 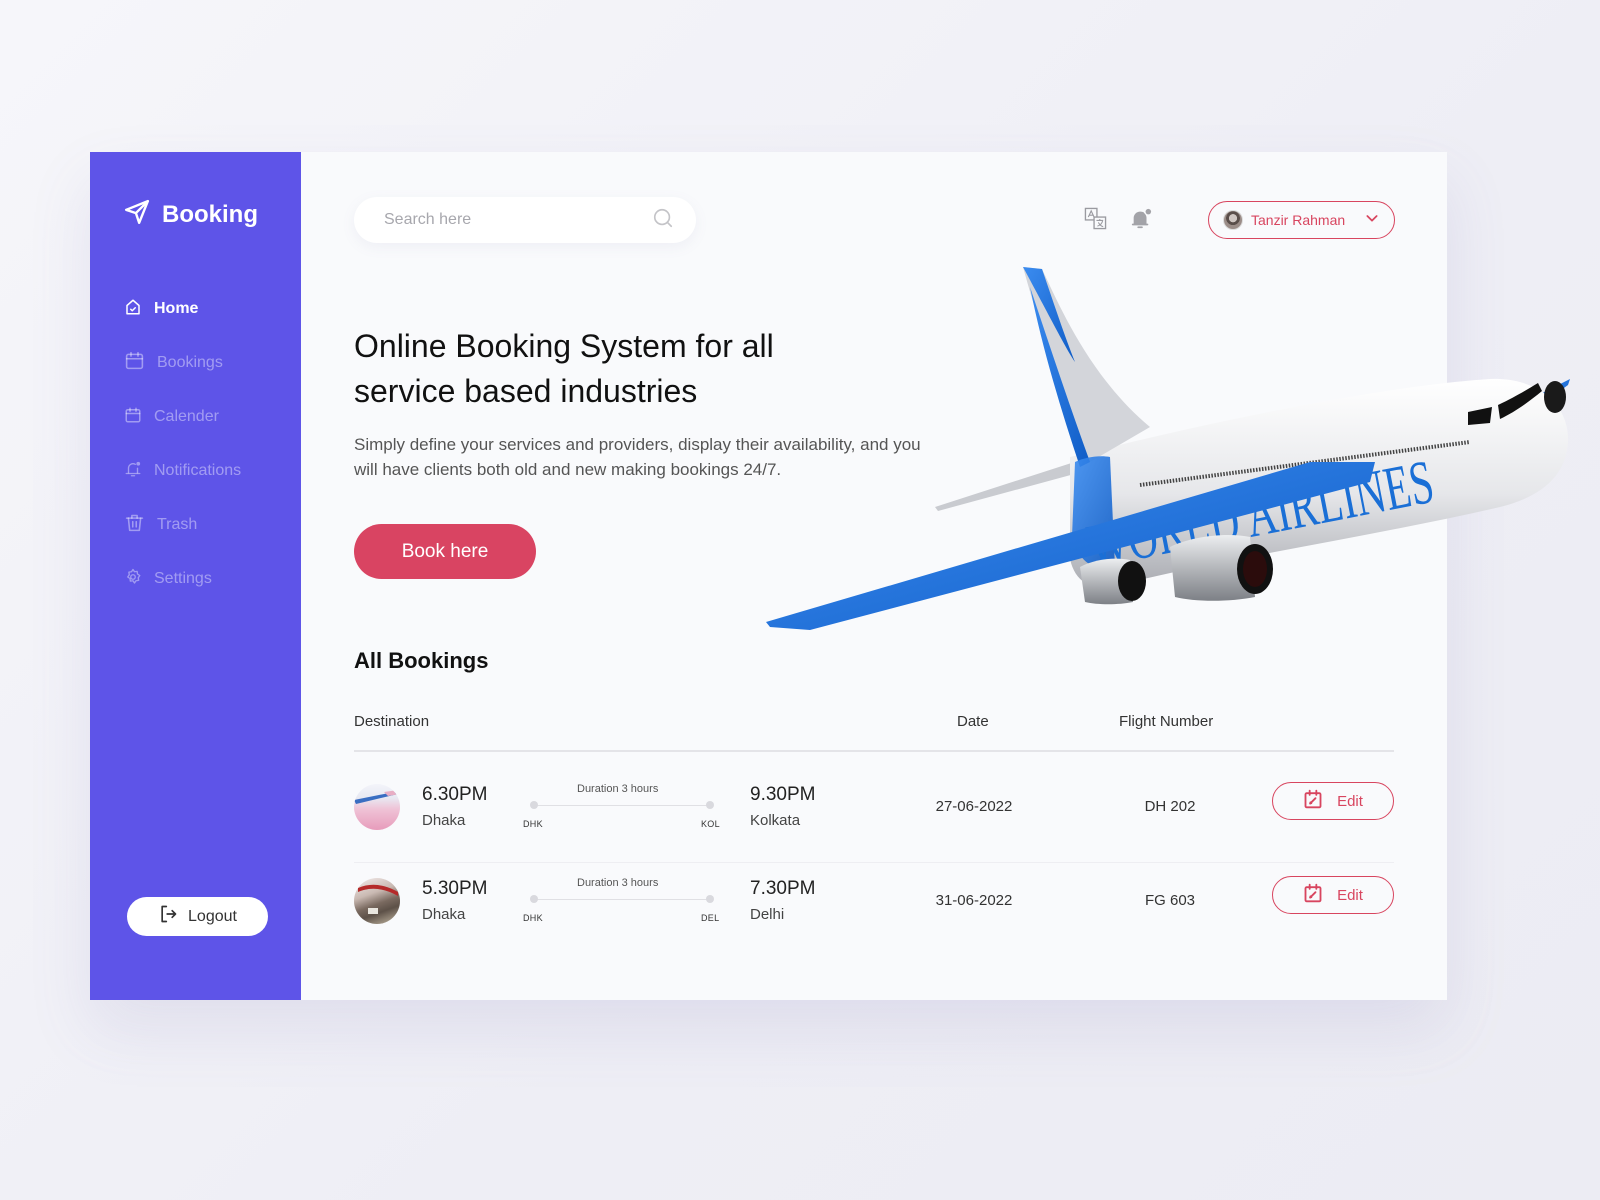 What do you see at coordinates (973, 721) in the screenshot?
I see `column-header-date: Date` at bounding box center [973, 721].